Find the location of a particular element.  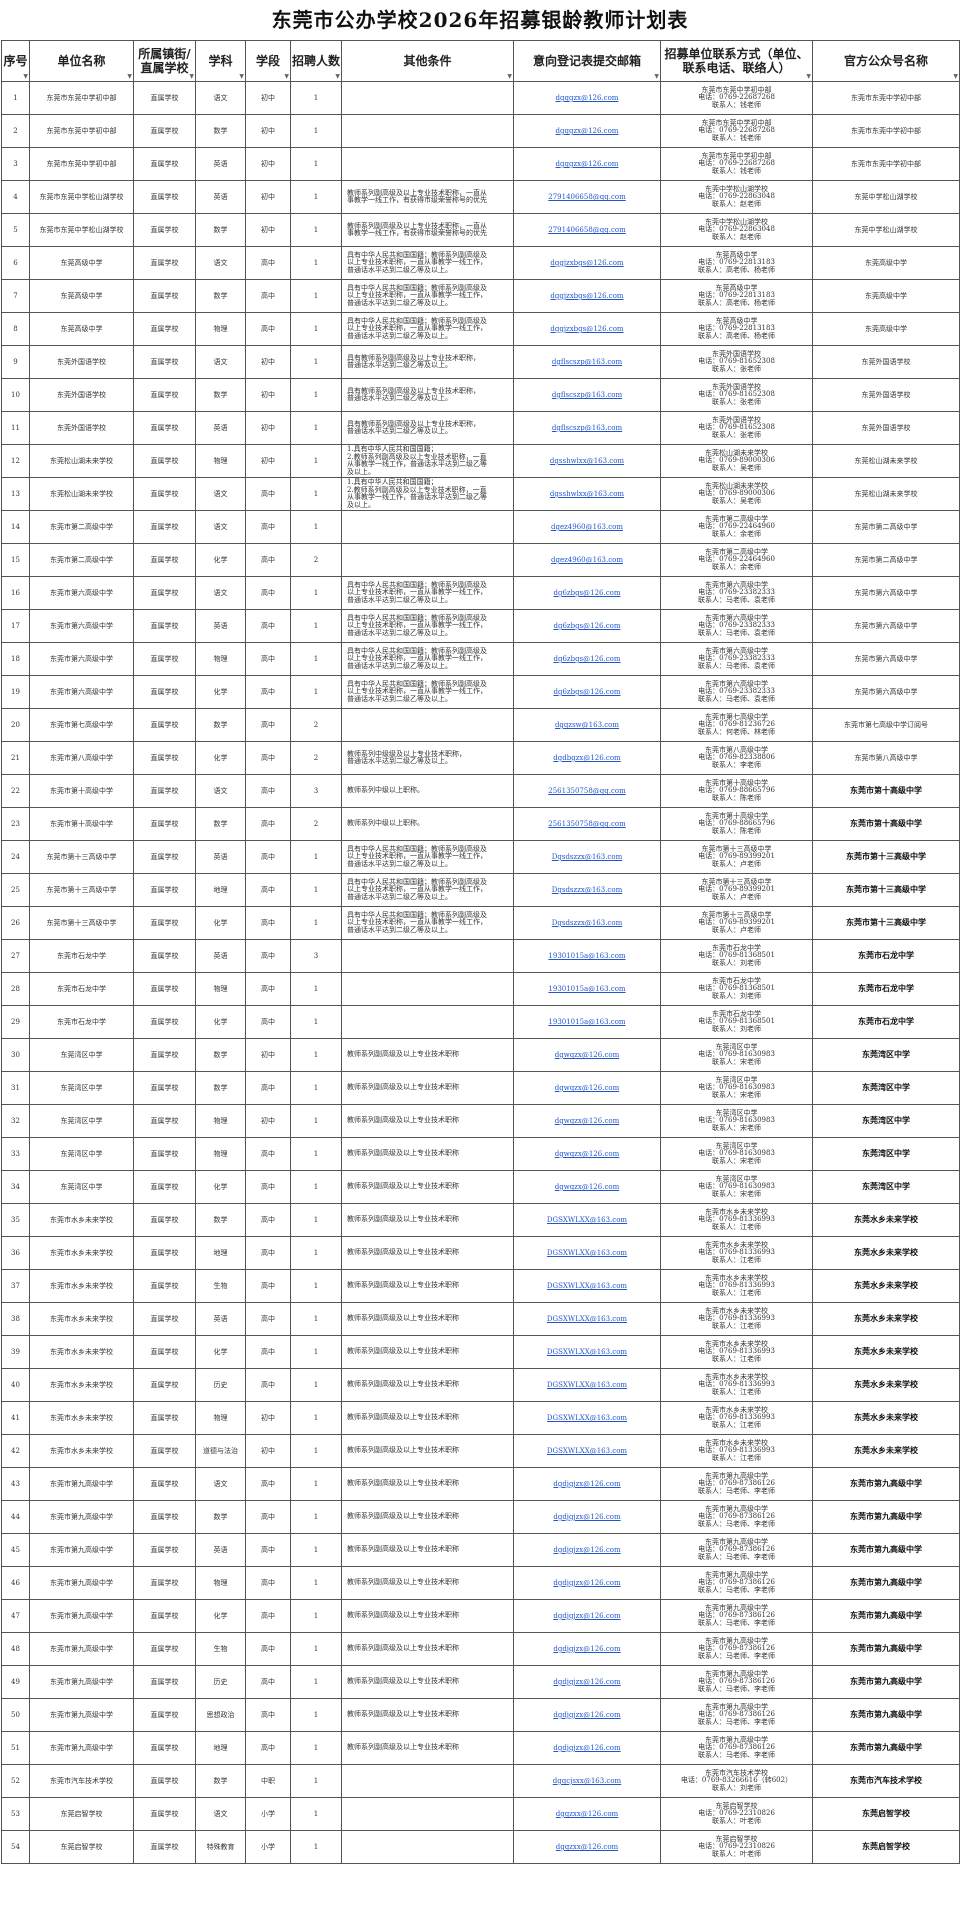

cell-no: 25 is located at coordinates (15, 890).